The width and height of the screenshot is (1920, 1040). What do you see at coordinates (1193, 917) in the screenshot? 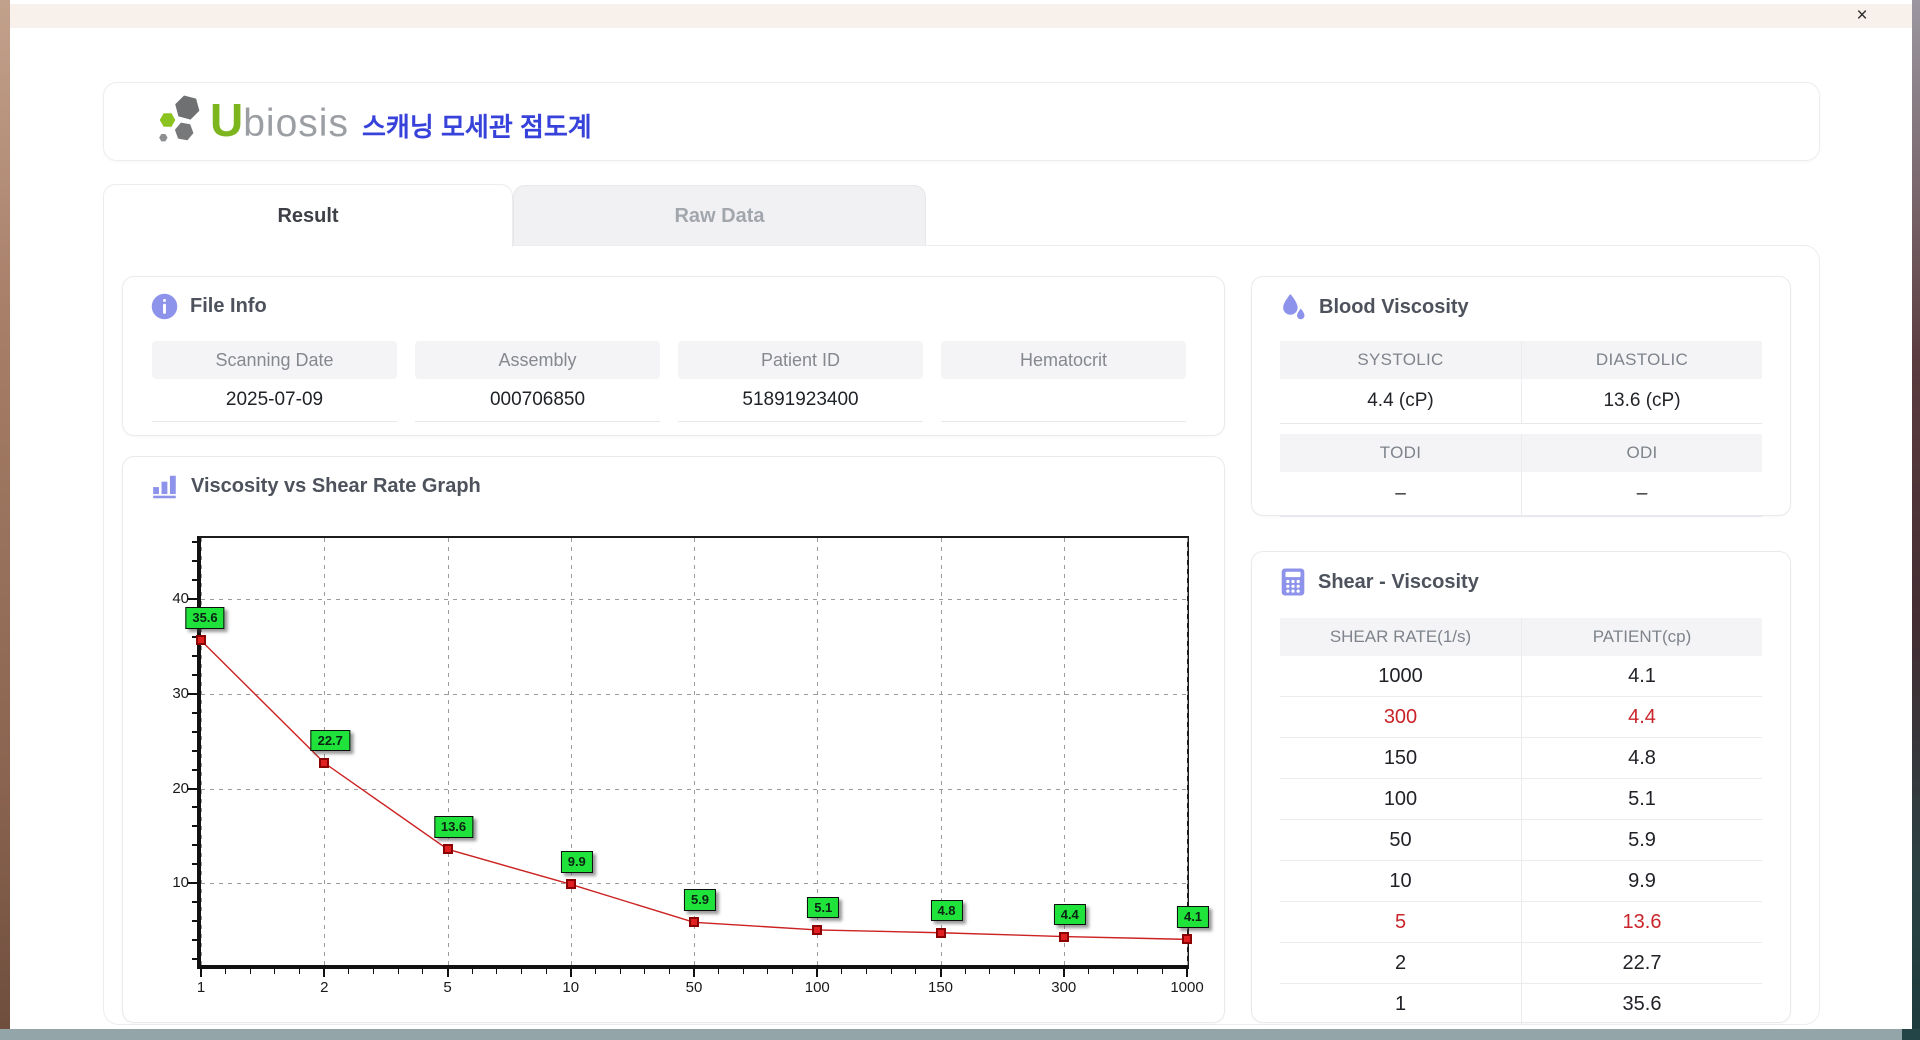
I see `data-point-label: 4.1` at bounding box center [1193, 917].